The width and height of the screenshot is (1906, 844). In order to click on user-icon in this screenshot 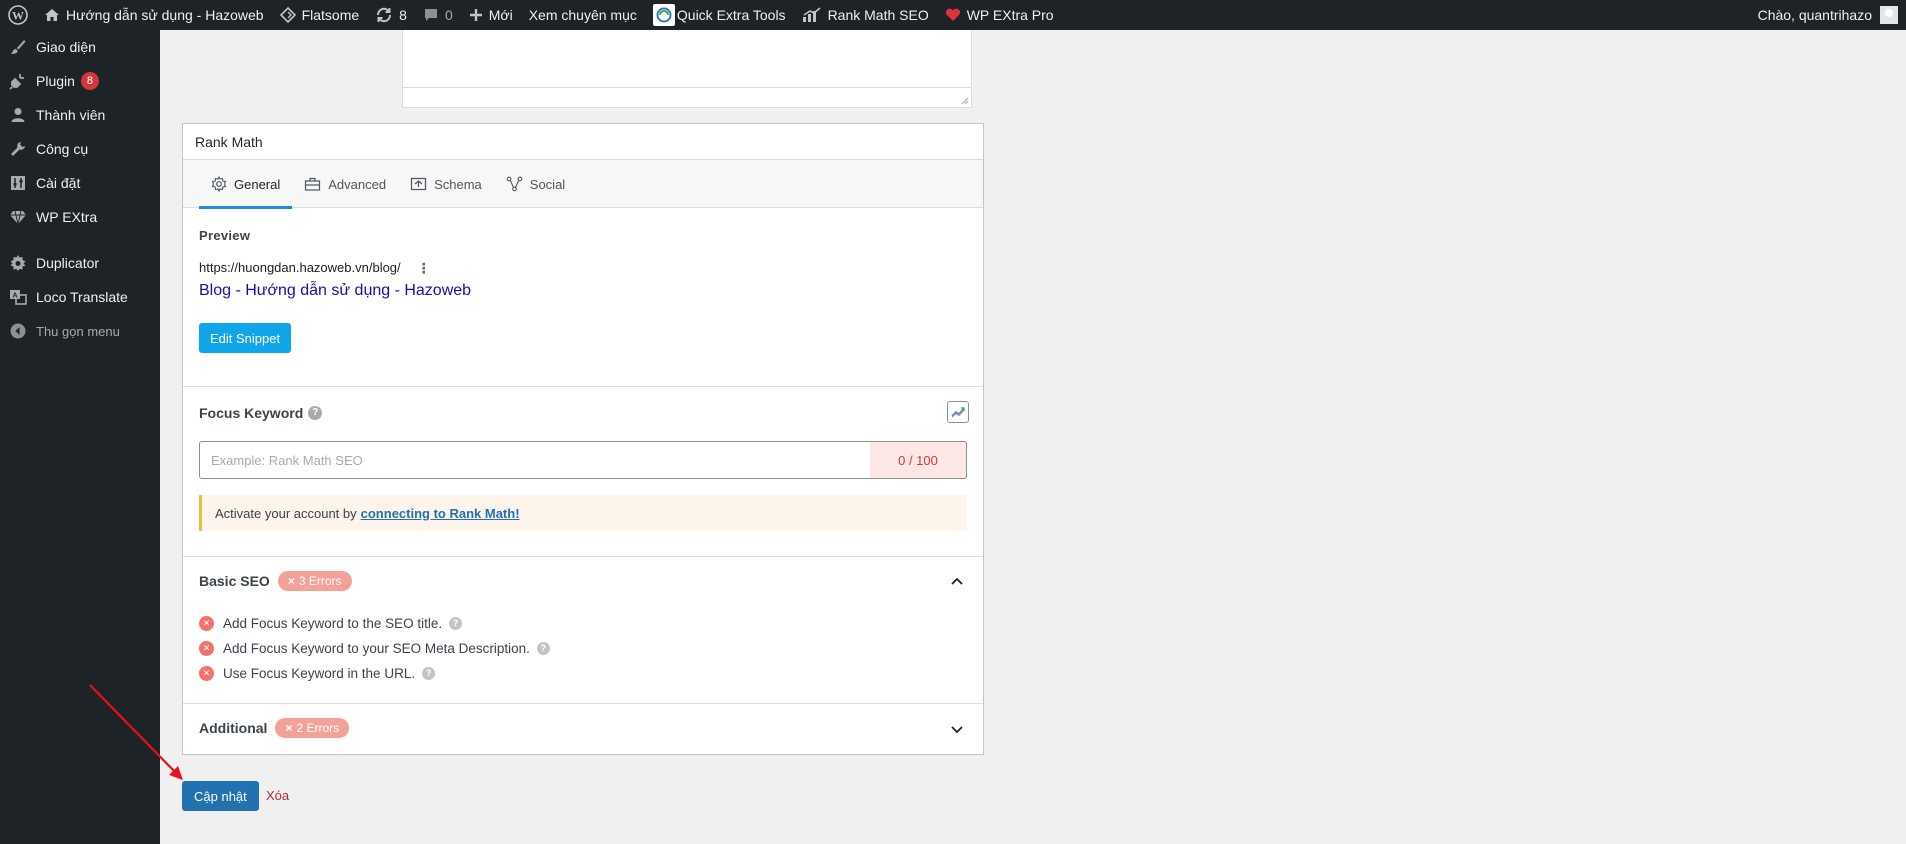, I will do `click(18, 115)`.